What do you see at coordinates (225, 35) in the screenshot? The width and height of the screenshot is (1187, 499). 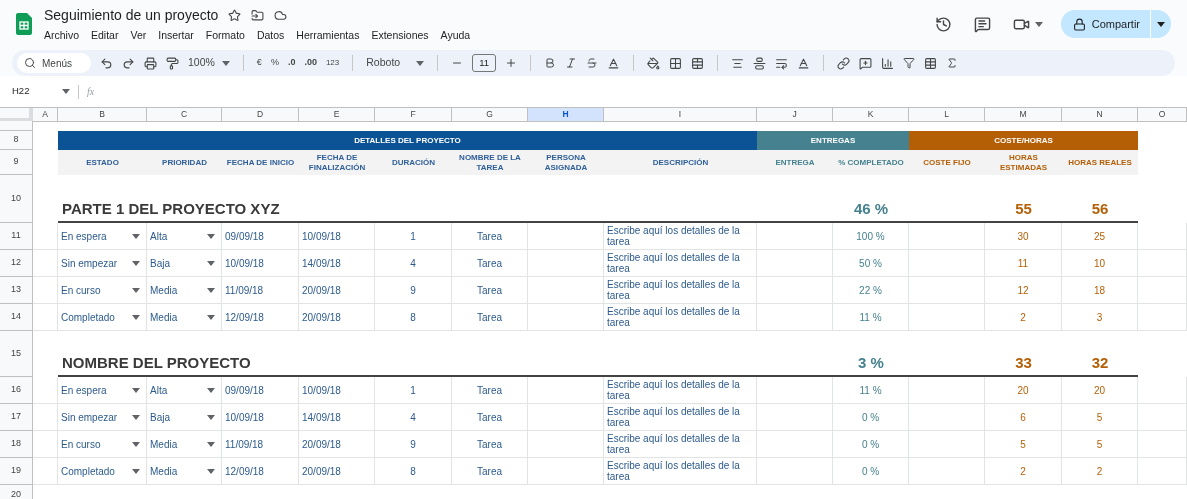 I see `menu-item: Formato` at bounding box center [225, 35].